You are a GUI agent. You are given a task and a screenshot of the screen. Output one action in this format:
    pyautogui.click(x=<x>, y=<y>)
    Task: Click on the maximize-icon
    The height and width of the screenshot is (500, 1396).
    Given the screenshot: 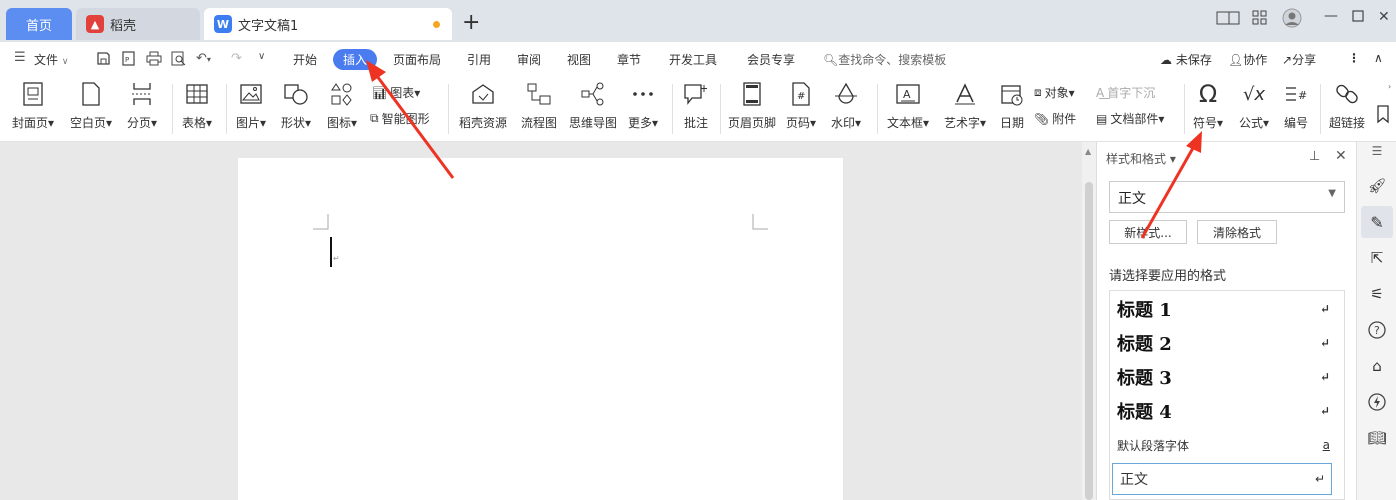 What is the action you would take?
    pyautogui.click(x=1358, y=18)
    